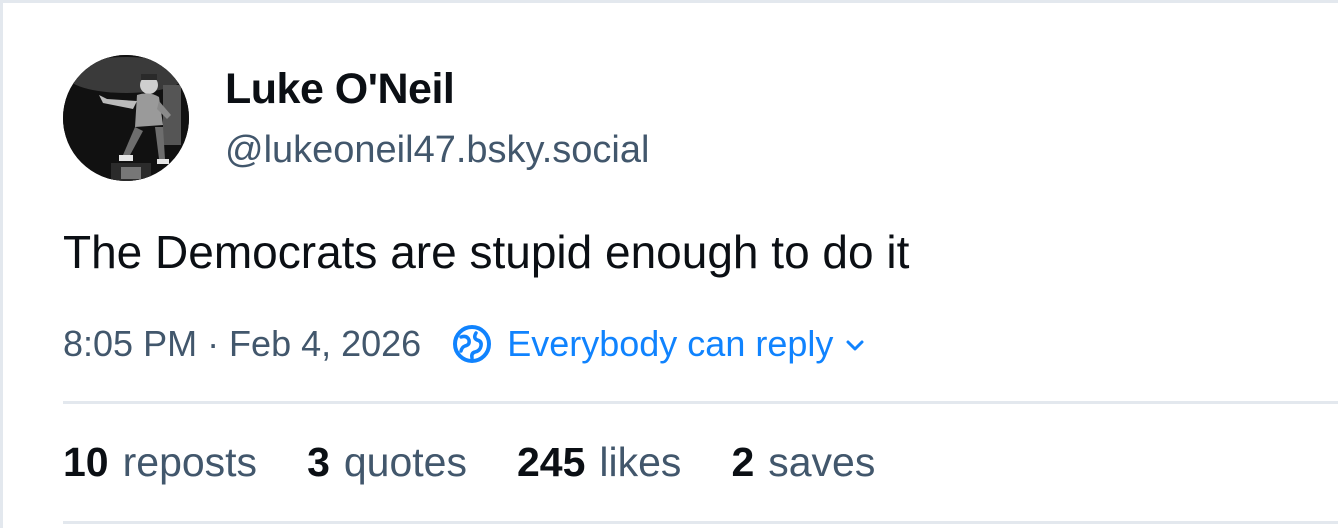  Describe the element at coordinates (318, 462) in the screenshot. I see `quotes-count: 3` at that location.